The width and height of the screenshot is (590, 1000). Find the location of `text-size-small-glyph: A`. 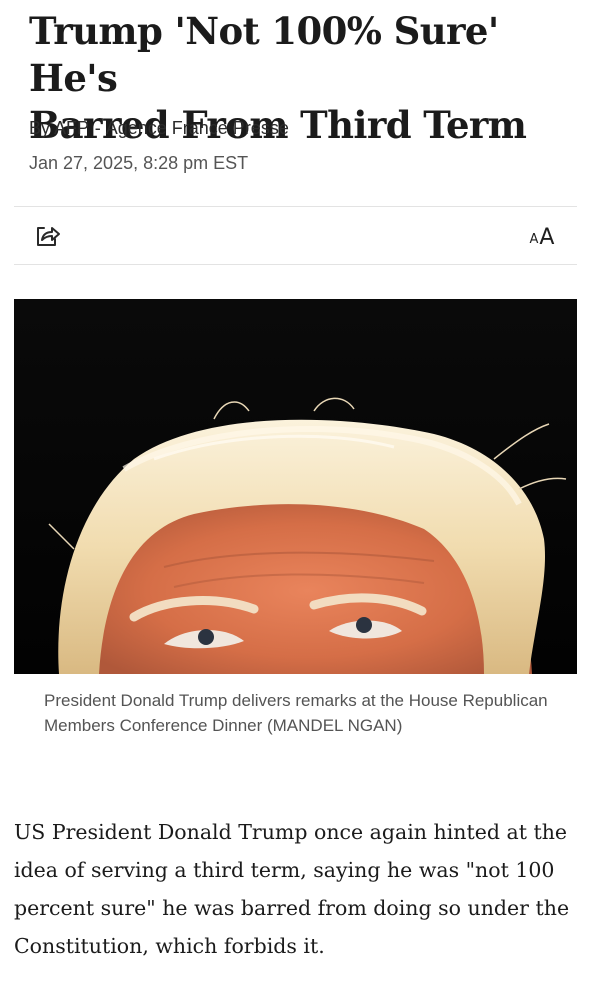

text-size-small-glyph: A is located at coordinates (534, 239).